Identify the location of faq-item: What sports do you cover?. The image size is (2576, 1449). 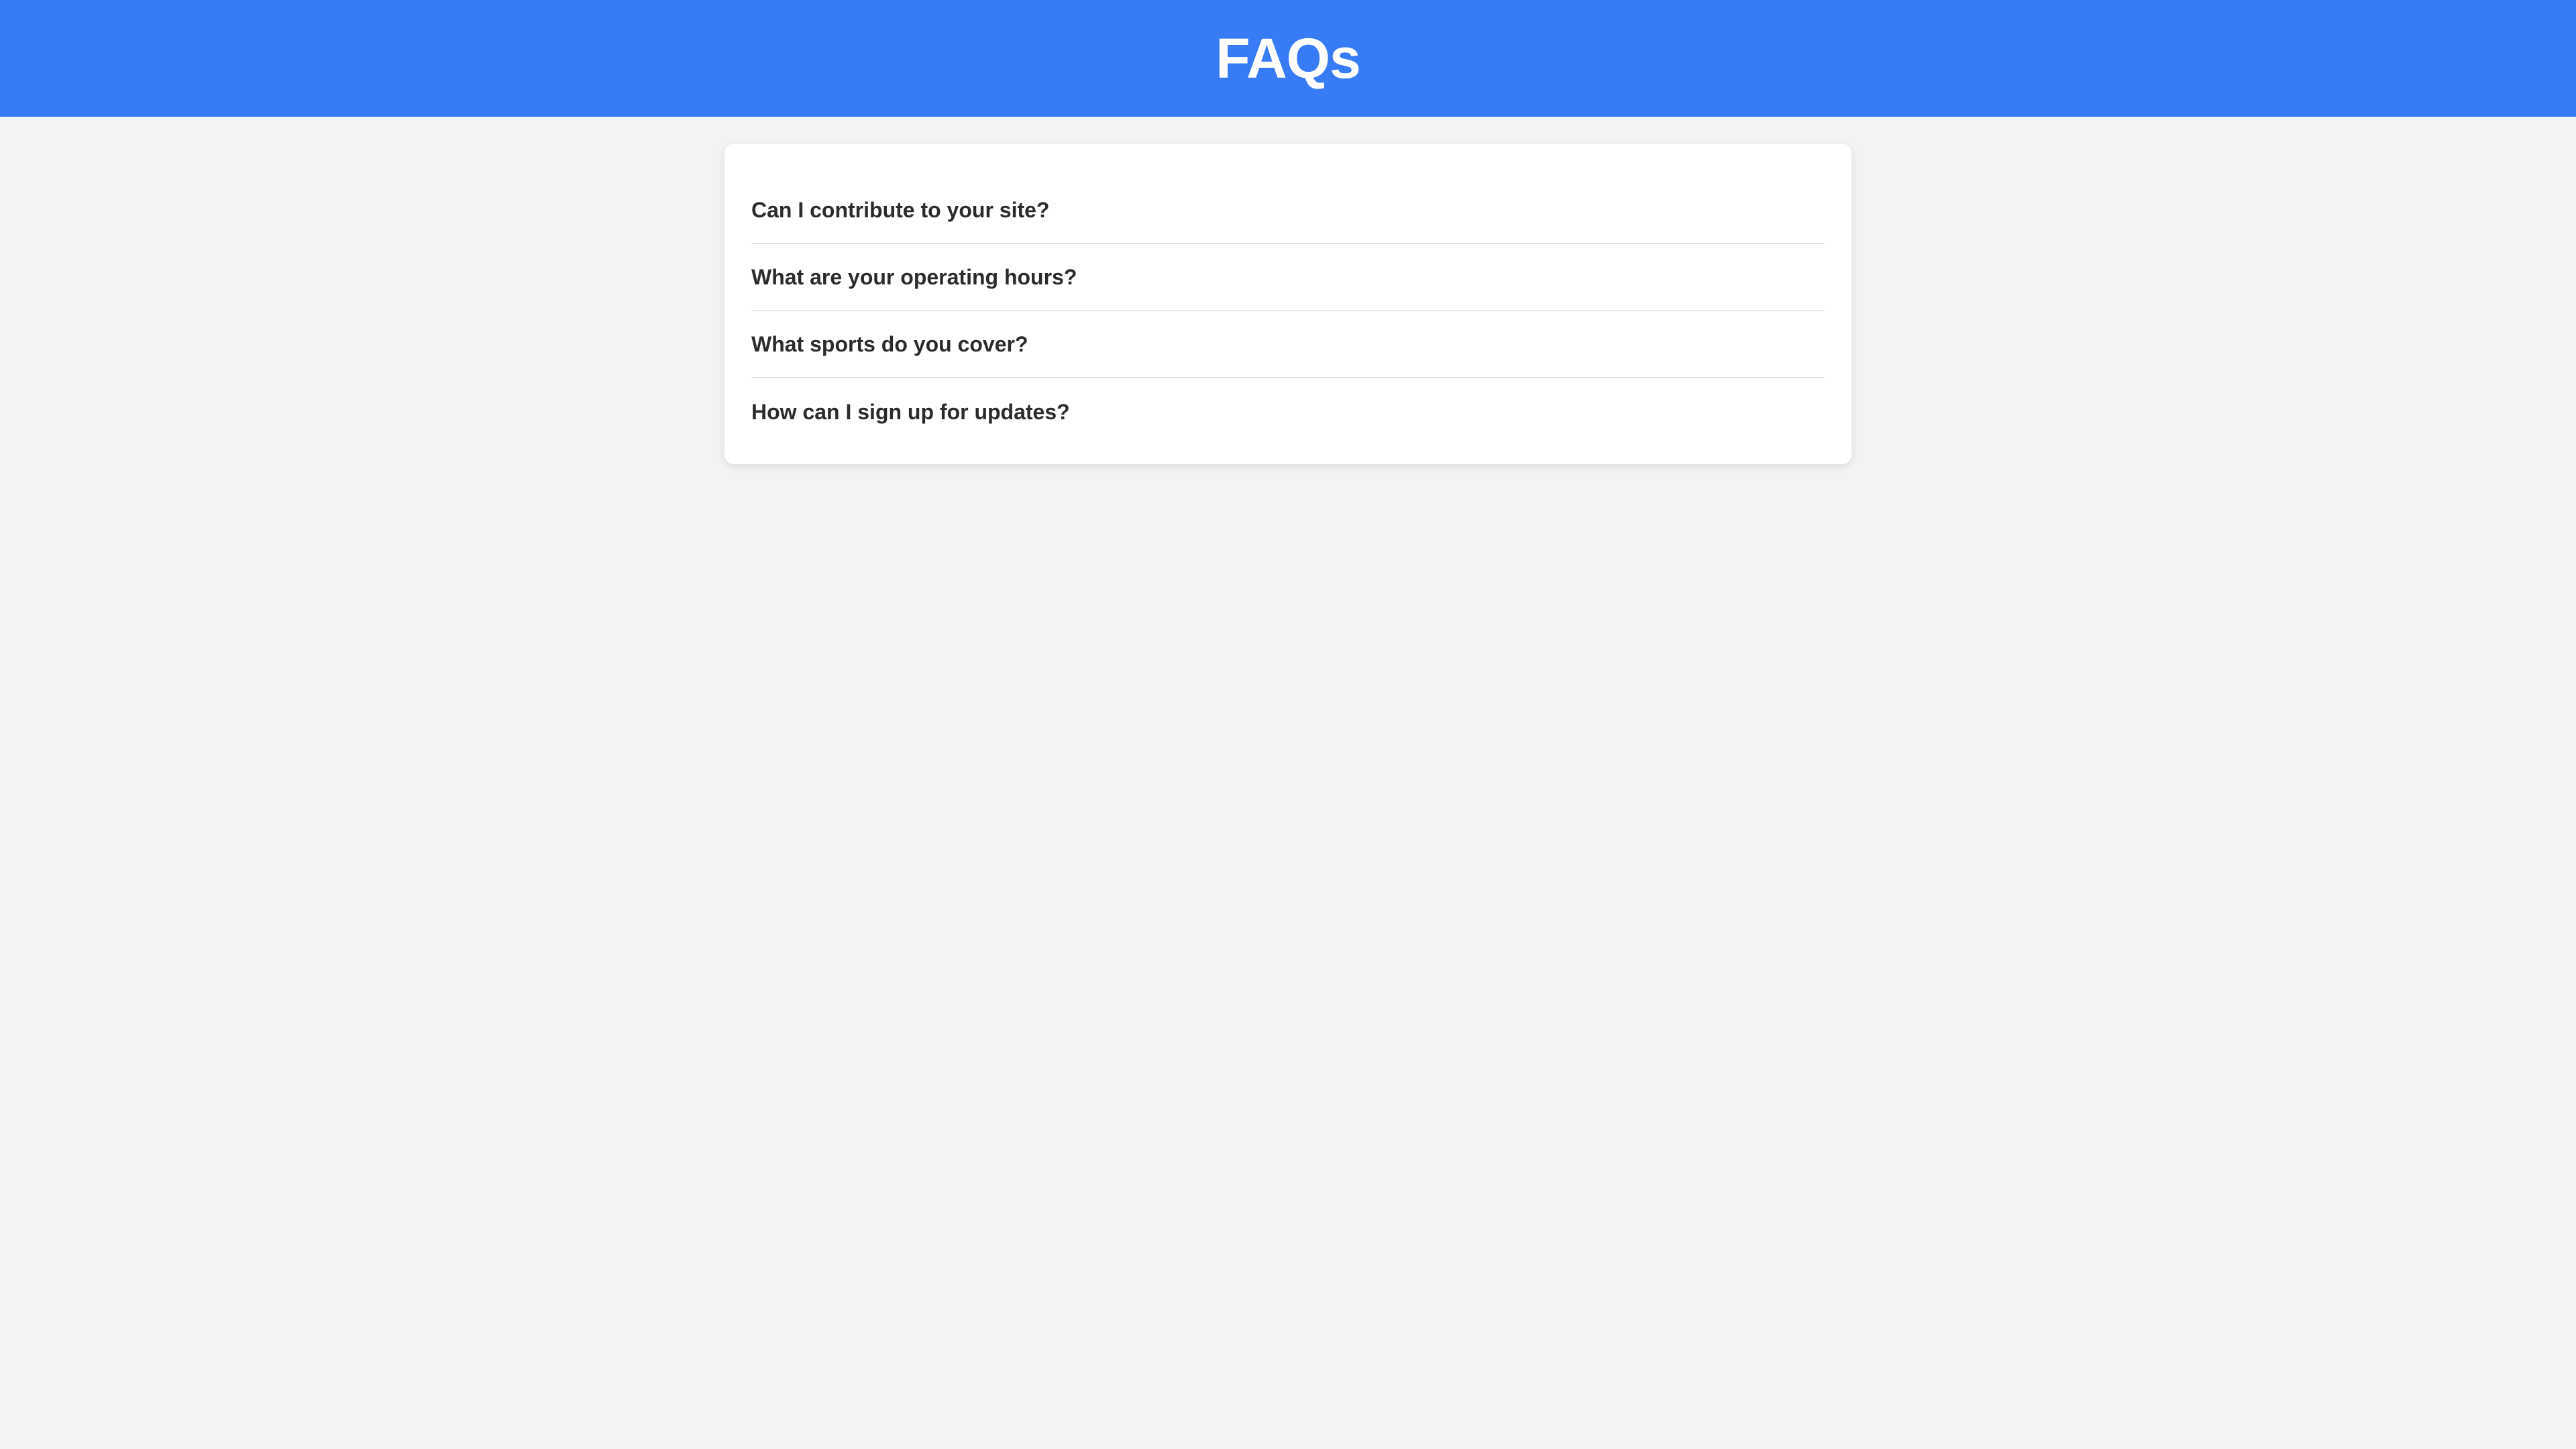
(1288, 344).